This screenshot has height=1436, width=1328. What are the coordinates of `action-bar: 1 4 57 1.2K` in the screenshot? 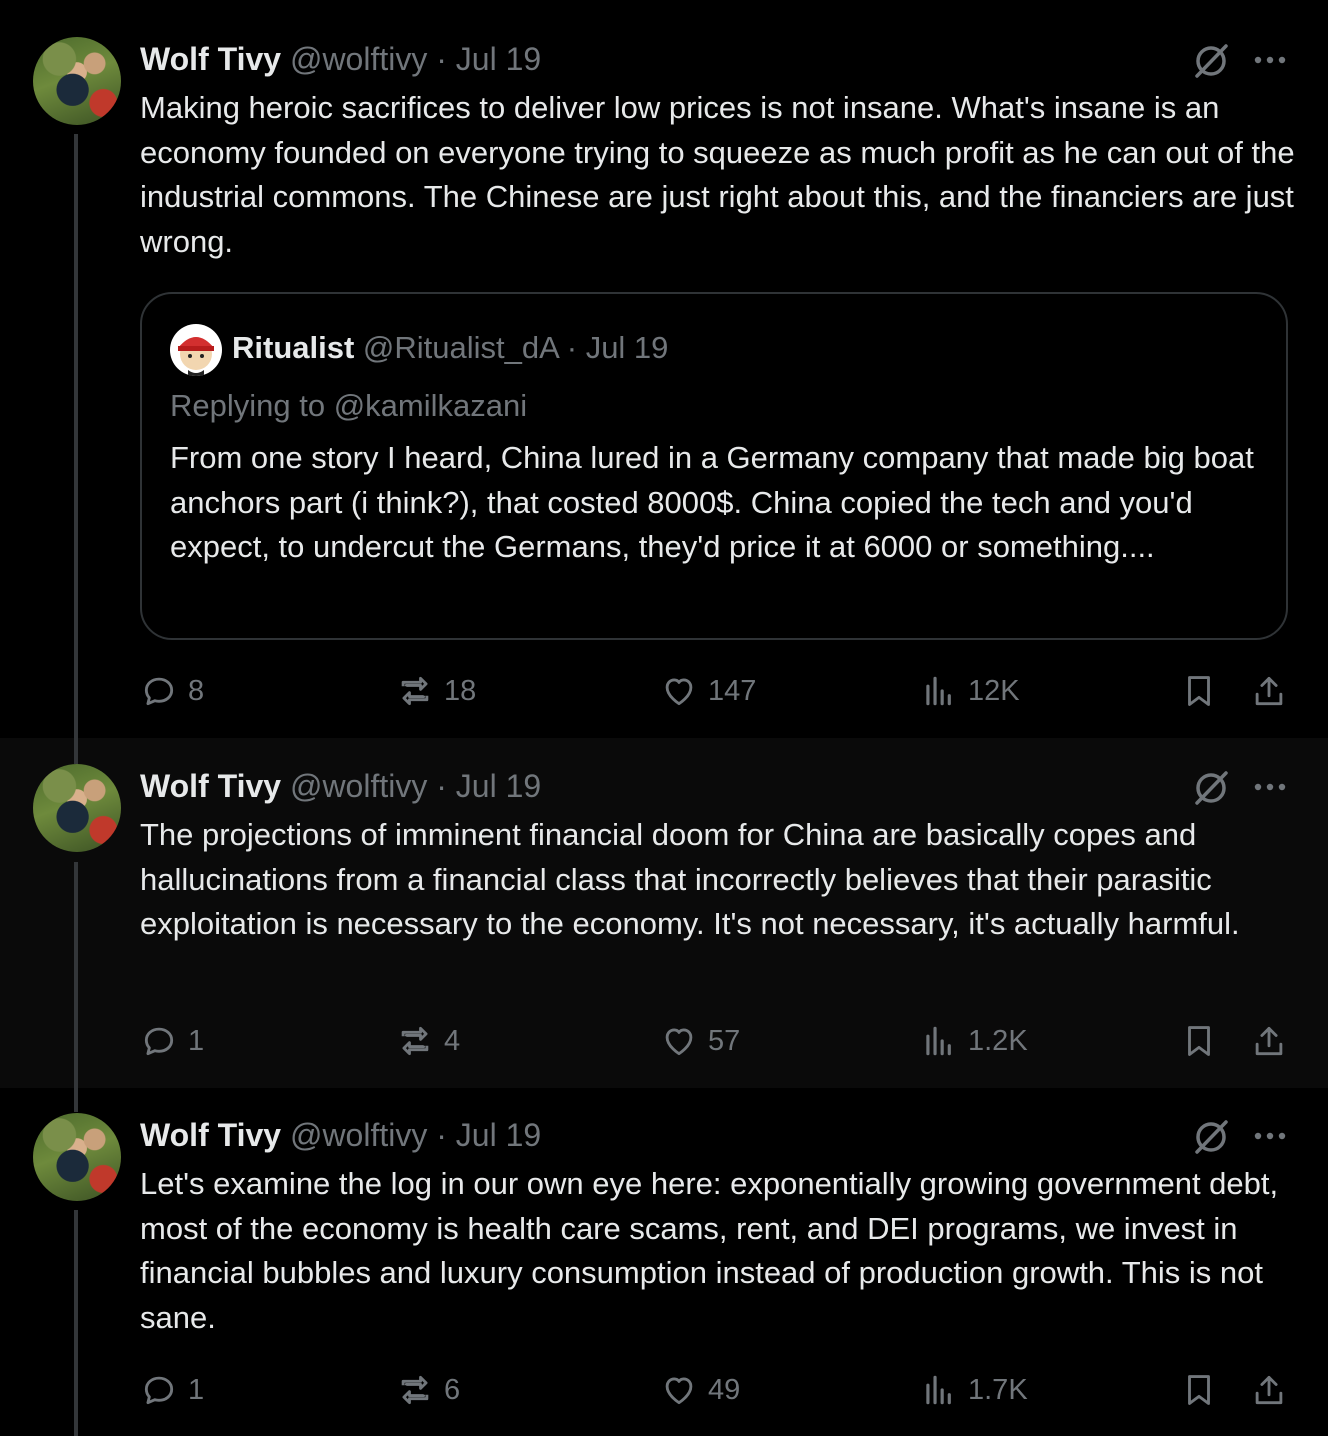 It's located at (720, 1041).